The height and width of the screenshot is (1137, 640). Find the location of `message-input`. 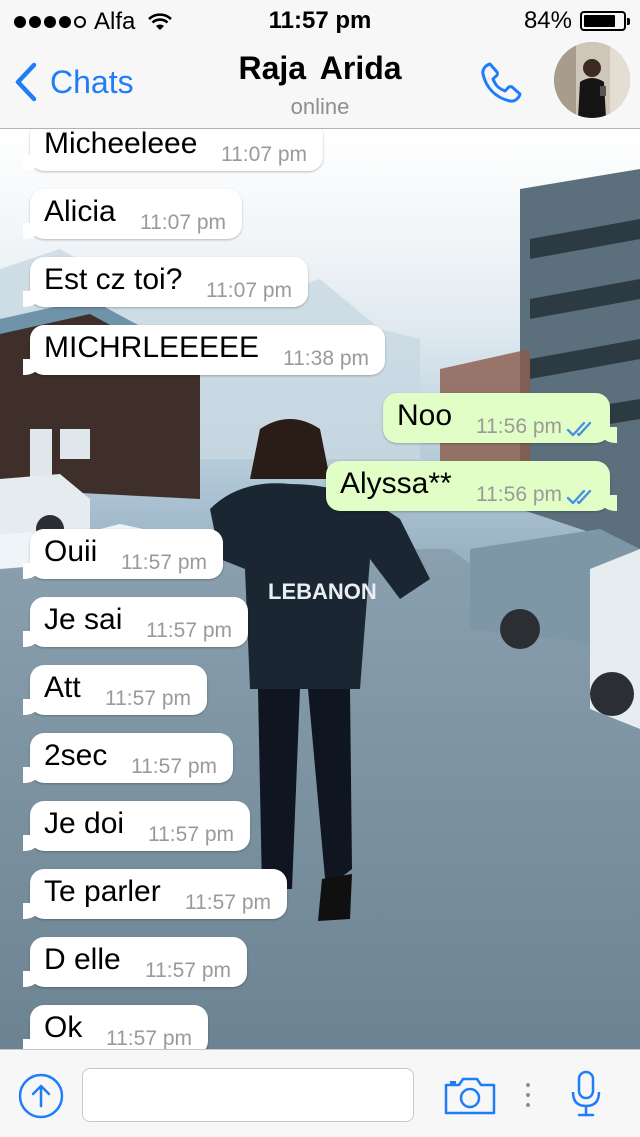

message-input is located at coordinates (248, 1095).